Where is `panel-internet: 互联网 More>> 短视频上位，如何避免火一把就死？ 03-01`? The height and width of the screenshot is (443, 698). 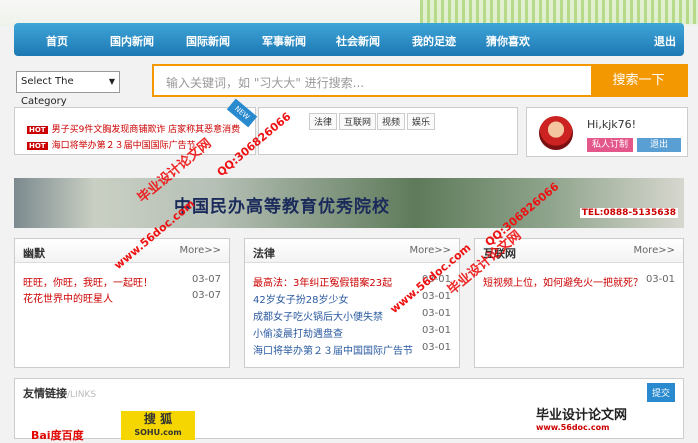
panel-internet: 互联网 More>> 短视频上位，如何避免火一把就死？ 03-01 is located at coordinates (579, 303).